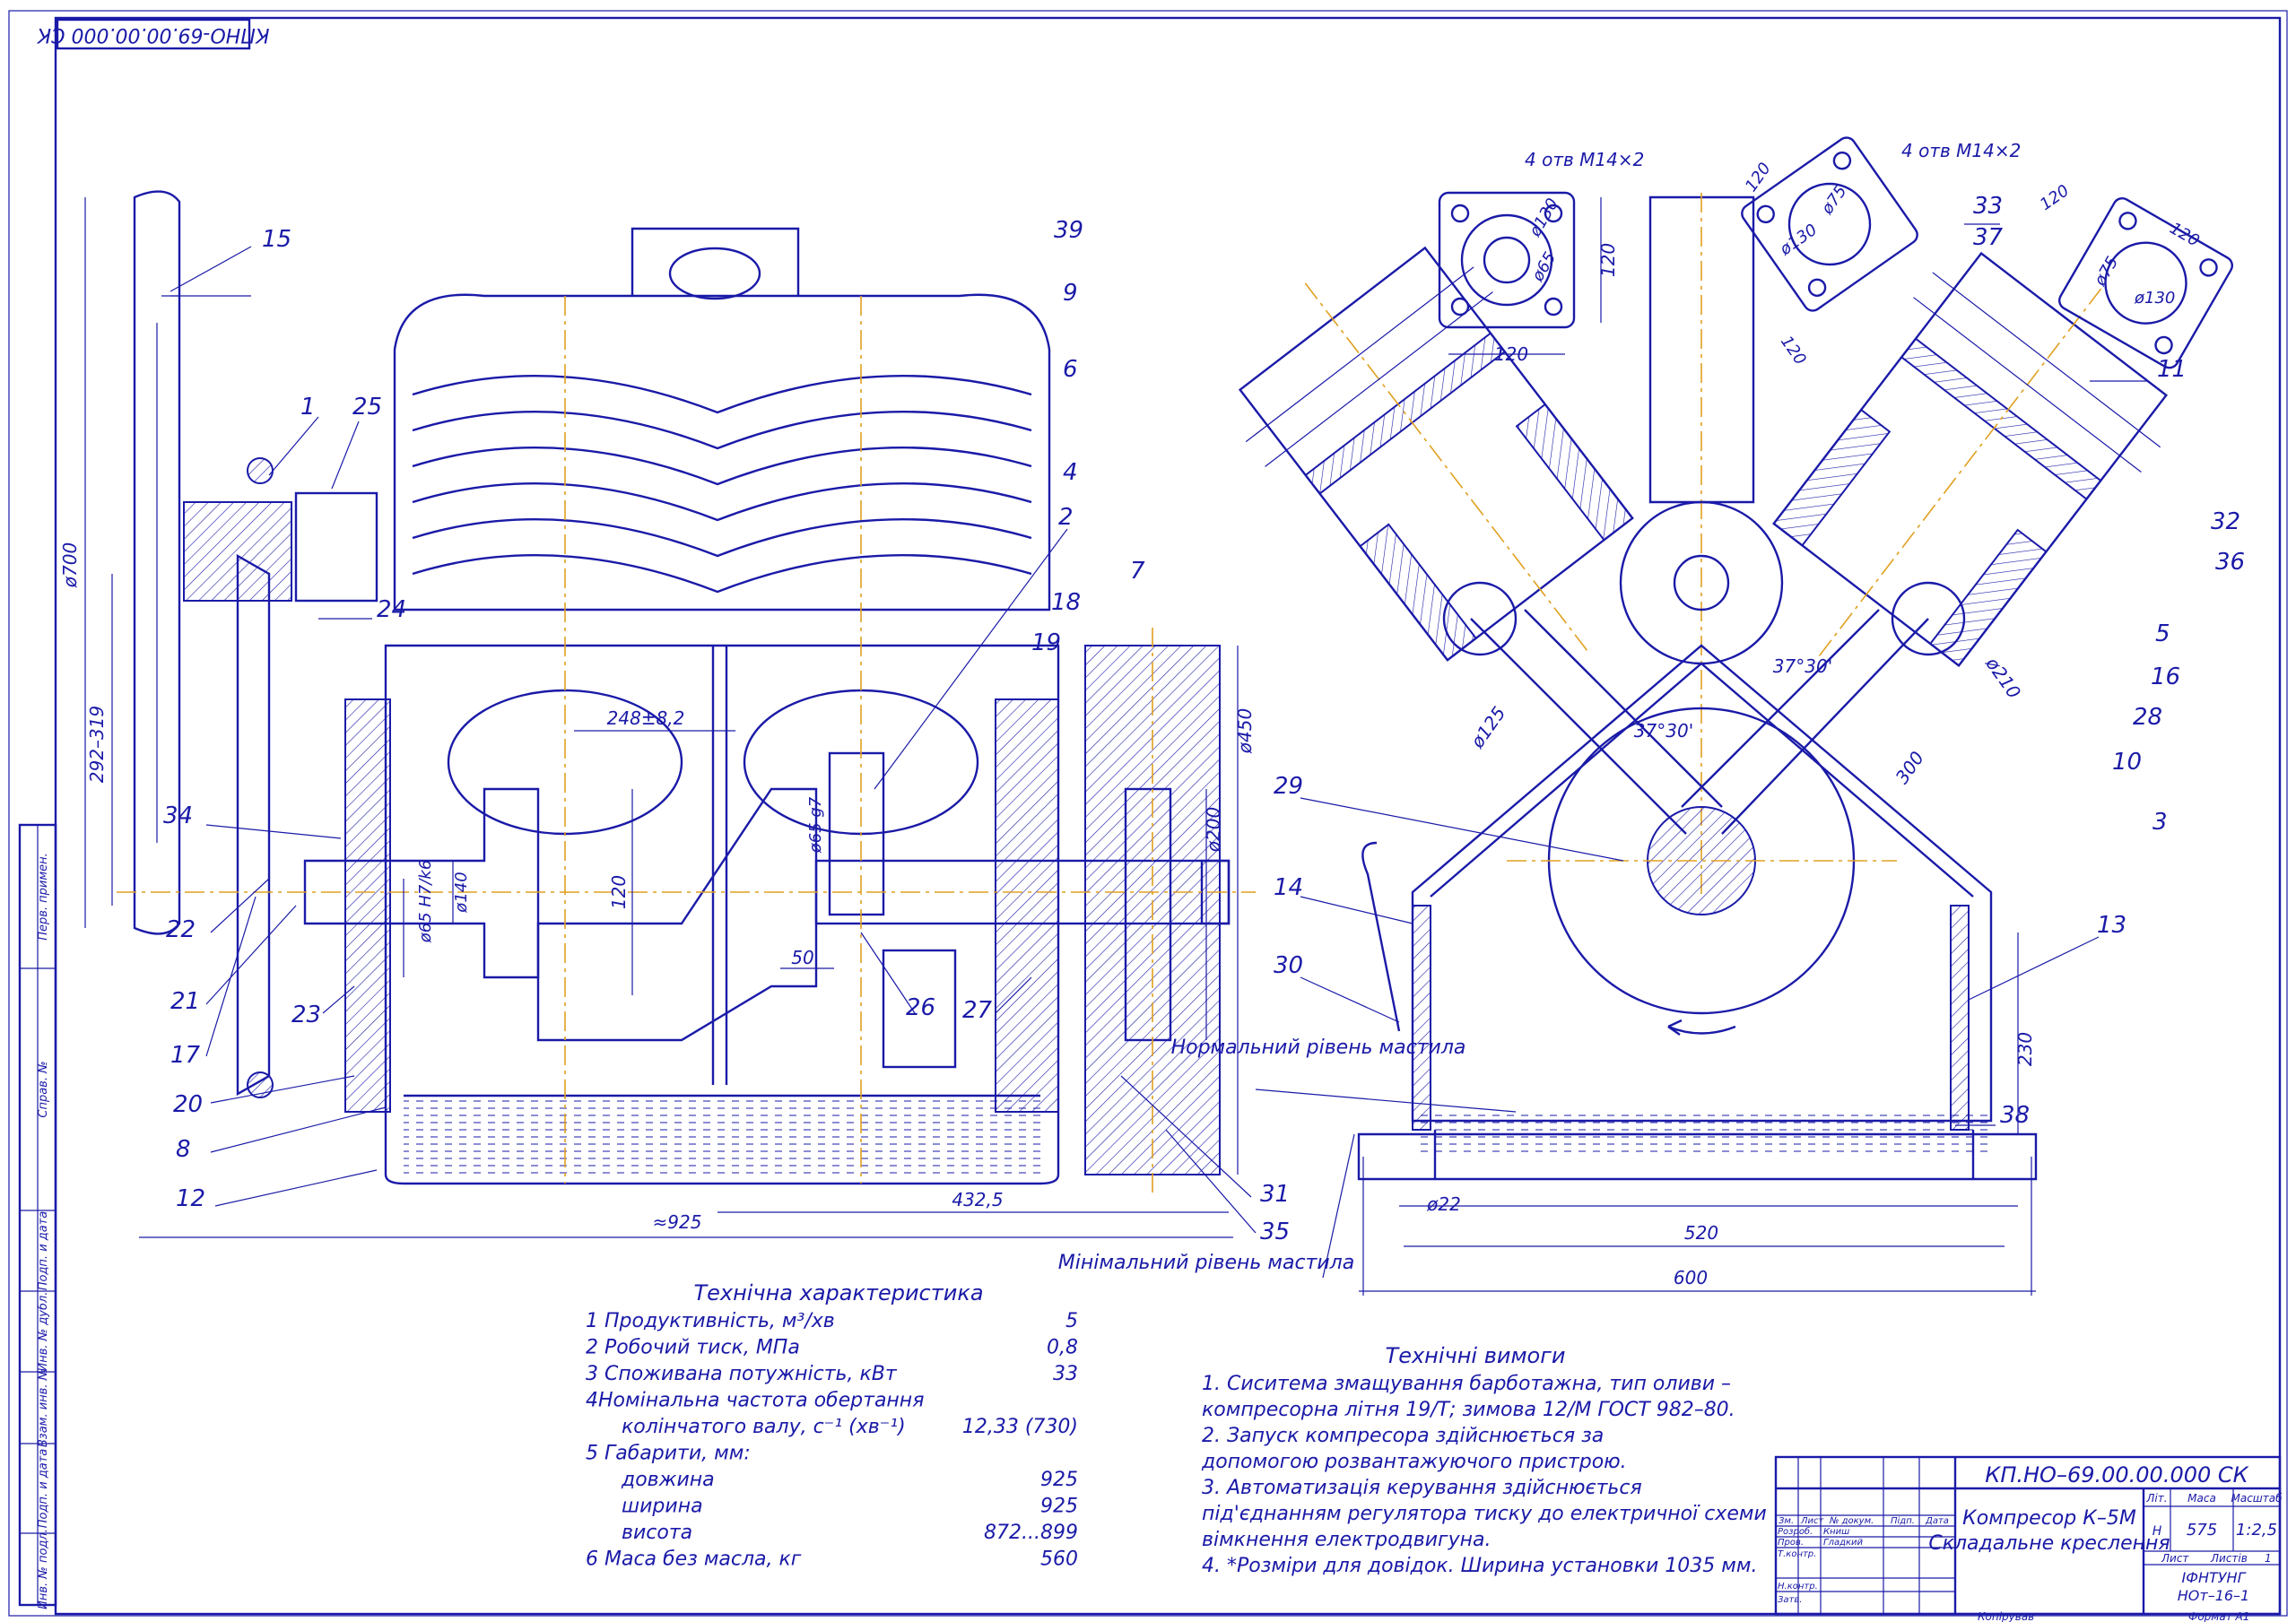 This screenshot has width=2296, height=1622. I want to click on tb-h-4: Дата, so click(1937, 1521).